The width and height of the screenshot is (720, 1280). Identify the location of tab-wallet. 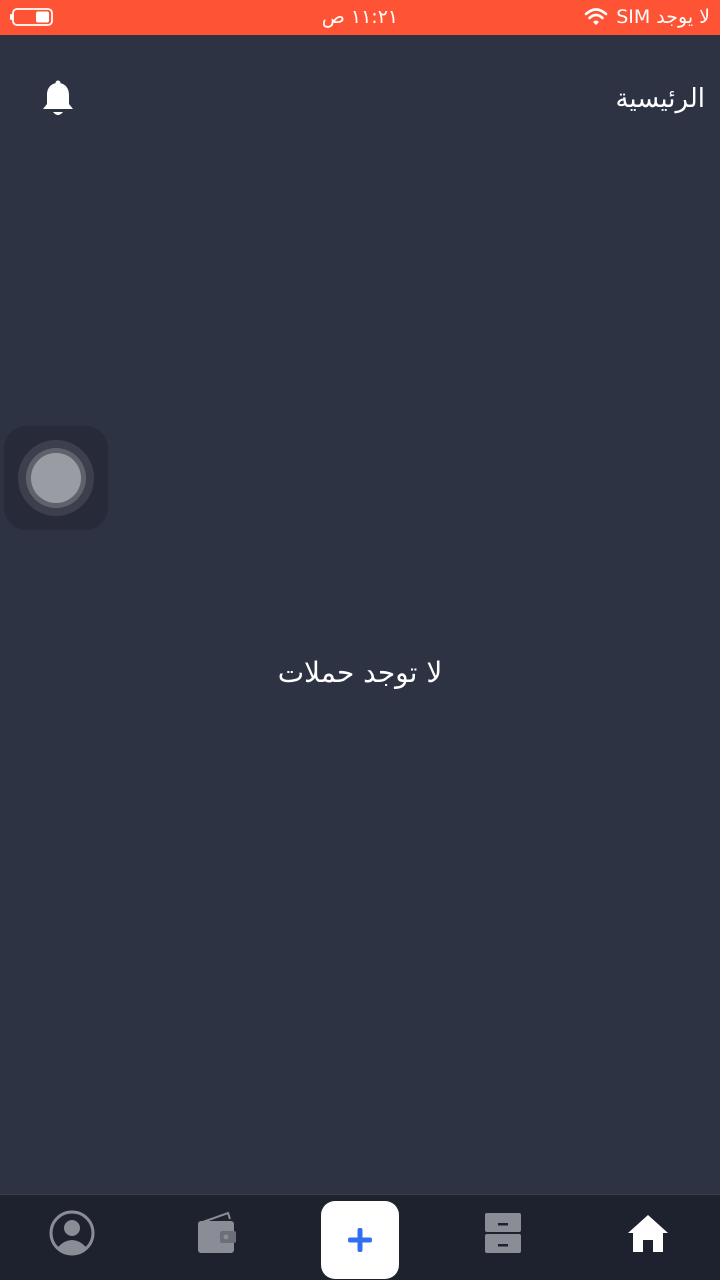
(216, 1233).